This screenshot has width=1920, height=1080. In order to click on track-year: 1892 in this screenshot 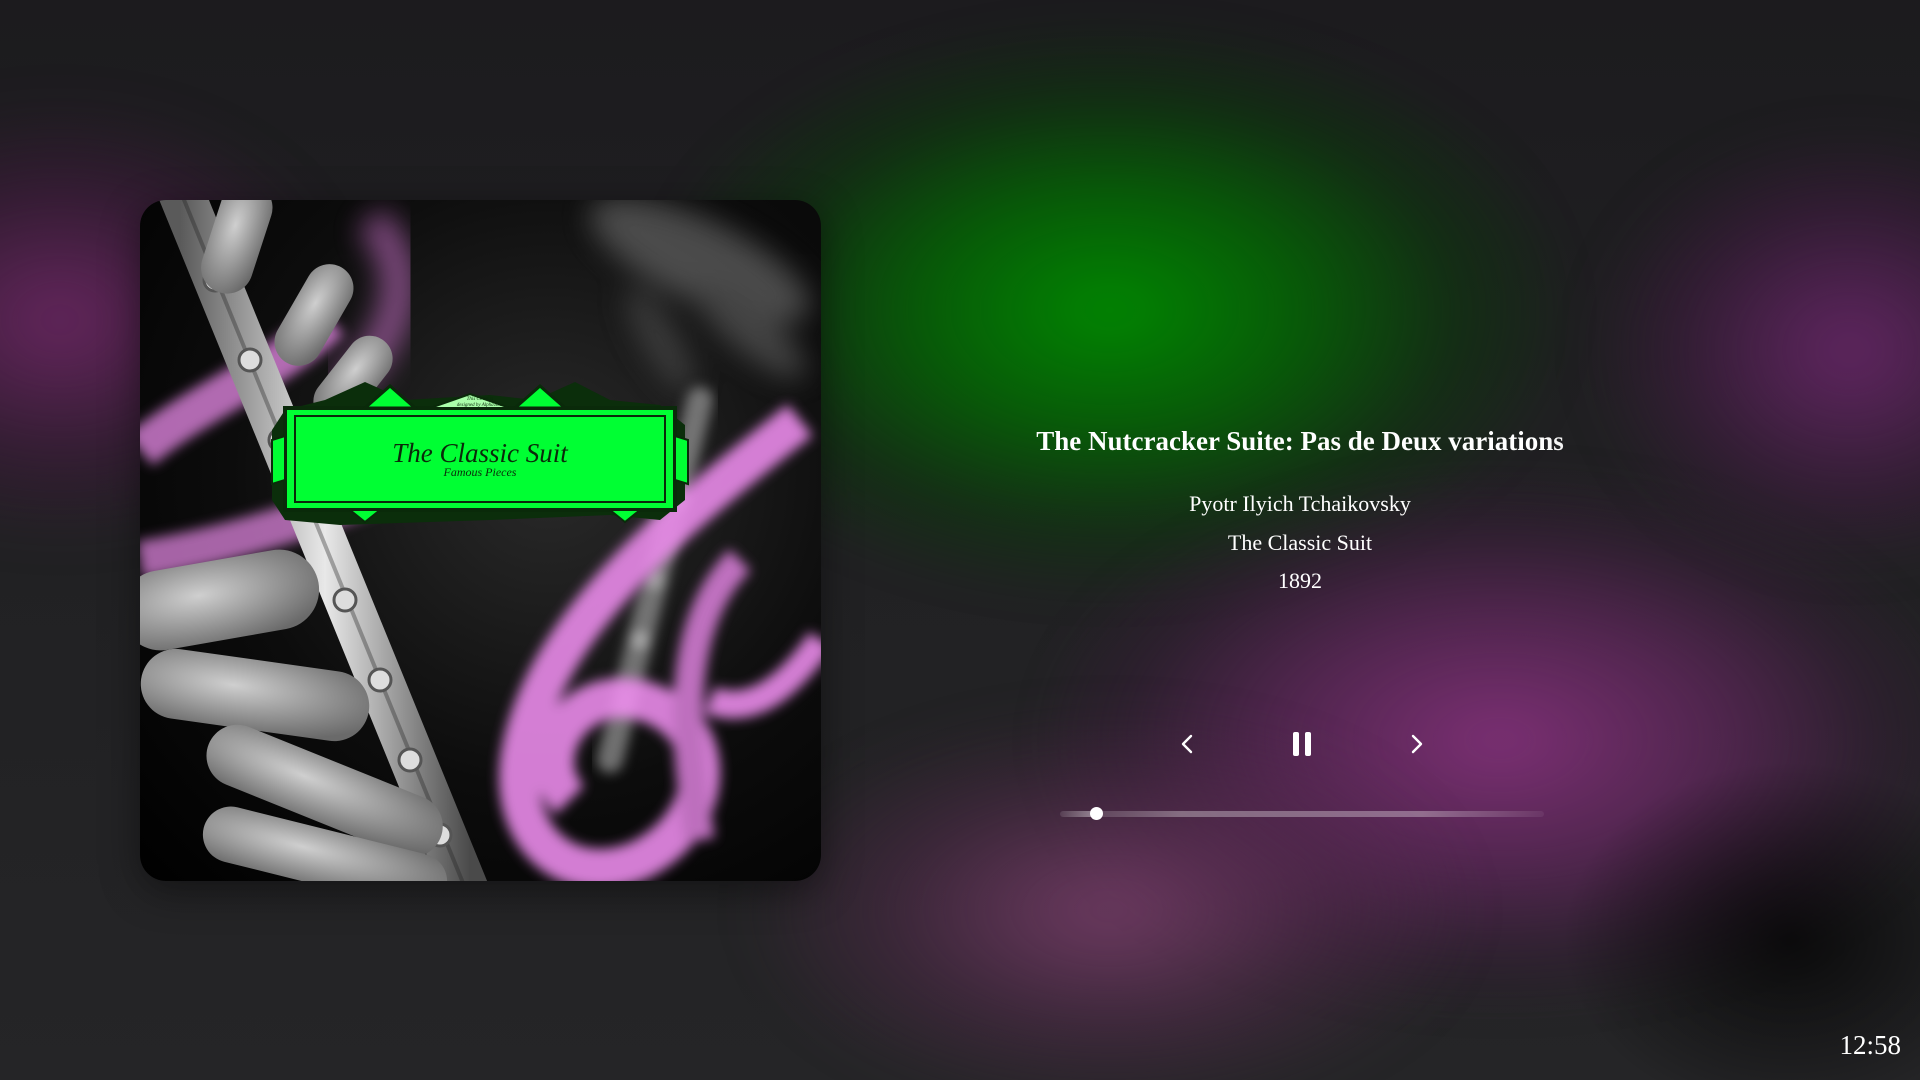, I will do `click(1300, 580)`.